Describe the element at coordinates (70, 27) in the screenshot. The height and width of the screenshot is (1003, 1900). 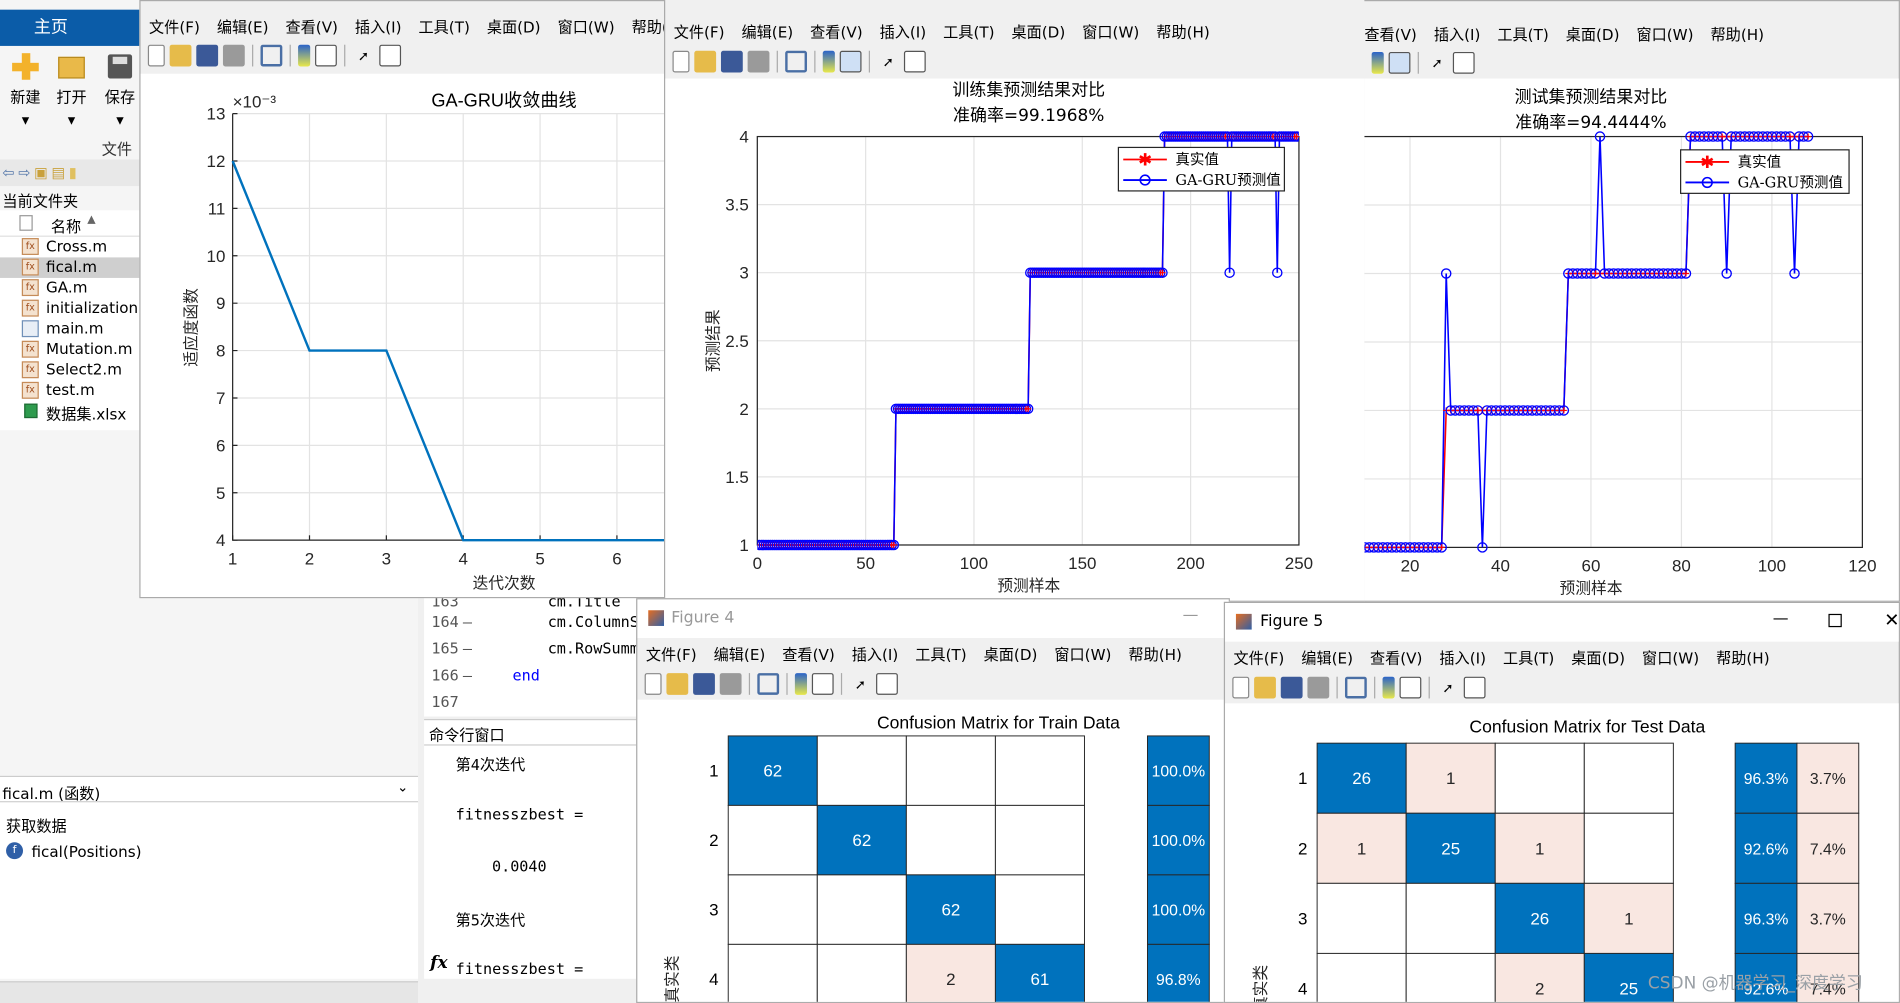
I see `home-tab: 主页` at that location.